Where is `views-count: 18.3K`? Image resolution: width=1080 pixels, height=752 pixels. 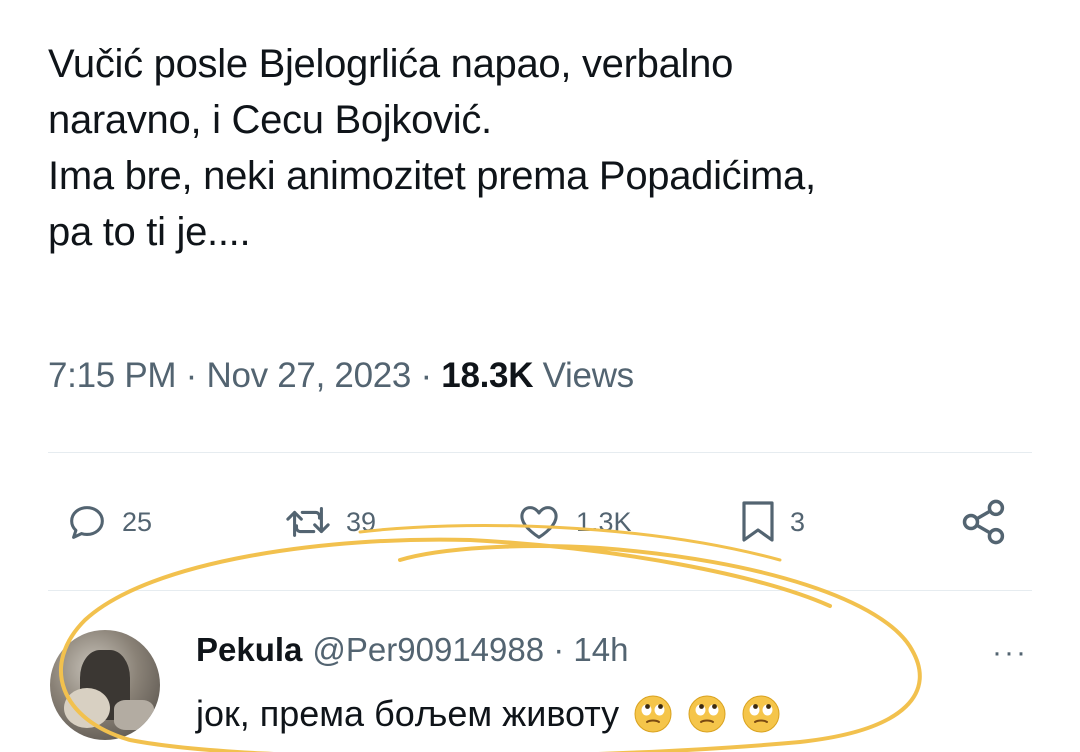 views-count: 18.3K is located at coordinates (487, 375).